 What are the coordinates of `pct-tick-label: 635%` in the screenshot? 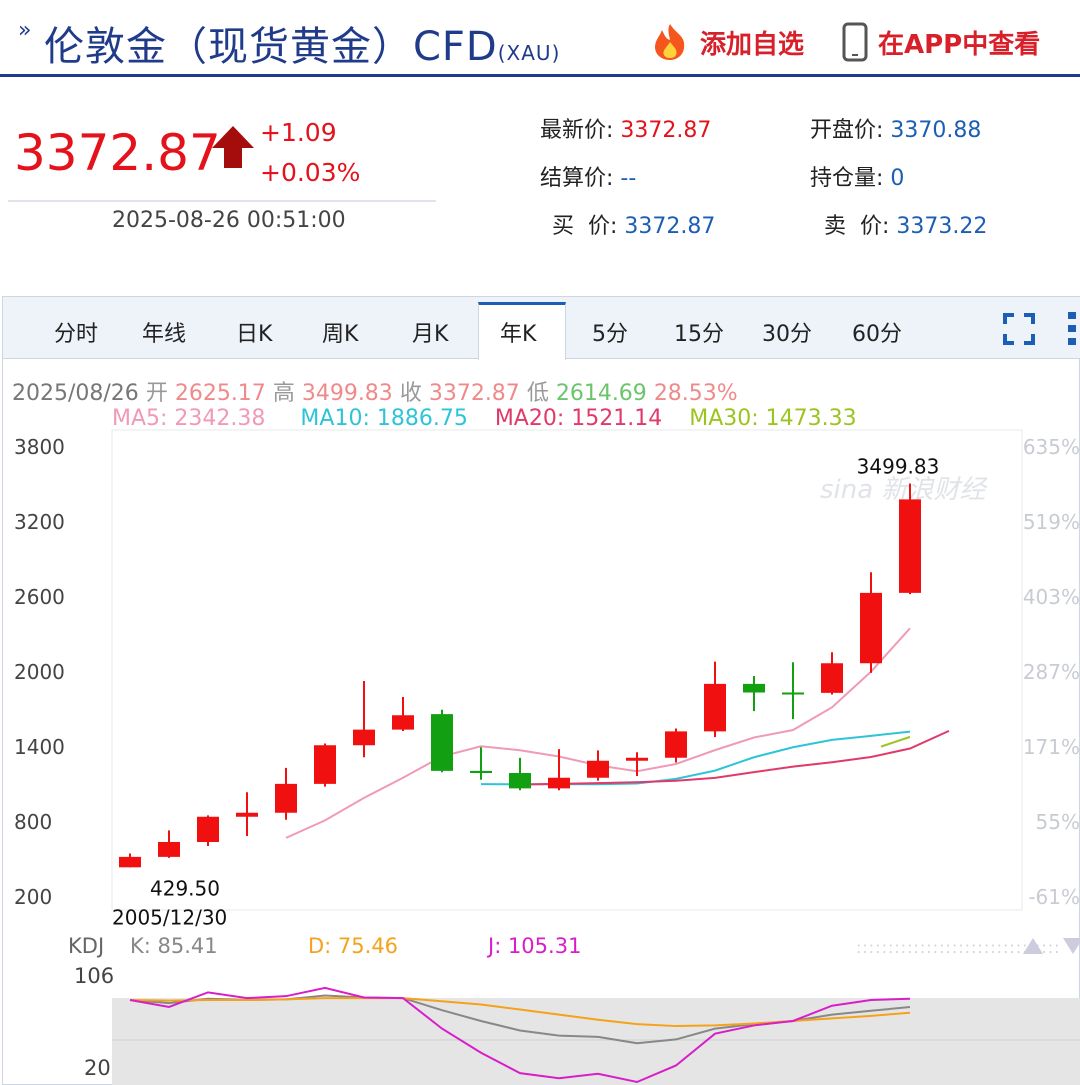 It's located at (1051, 447).